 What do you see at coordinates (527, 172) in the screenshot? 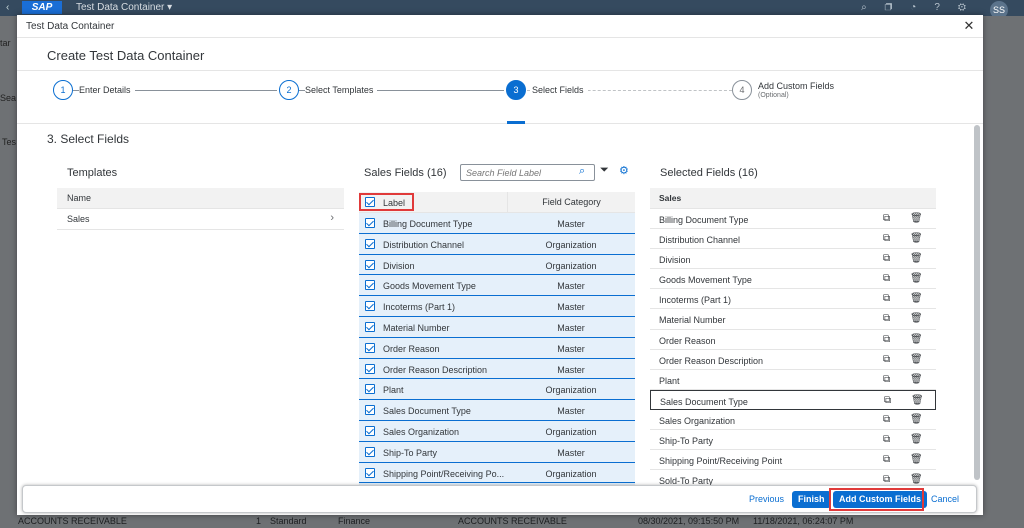
I see `search-input` at bounding box center [527, 172].